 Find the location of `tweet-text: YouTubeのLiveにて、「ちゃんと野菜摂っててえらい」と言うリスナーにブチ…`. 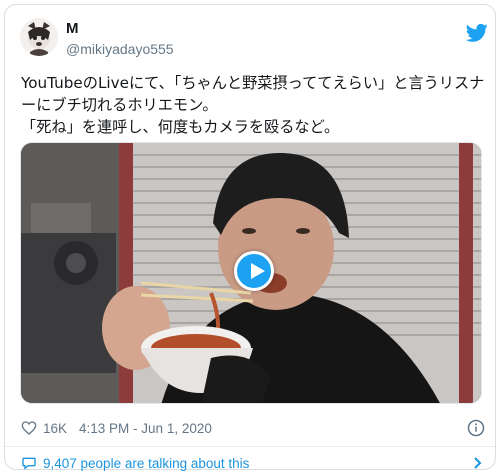

tweet-text: YouTubeのLiveにて、「ちゃんと野菜摂っててえらい」と言うリスナーにブチ… is located at coordinates (253, 105).